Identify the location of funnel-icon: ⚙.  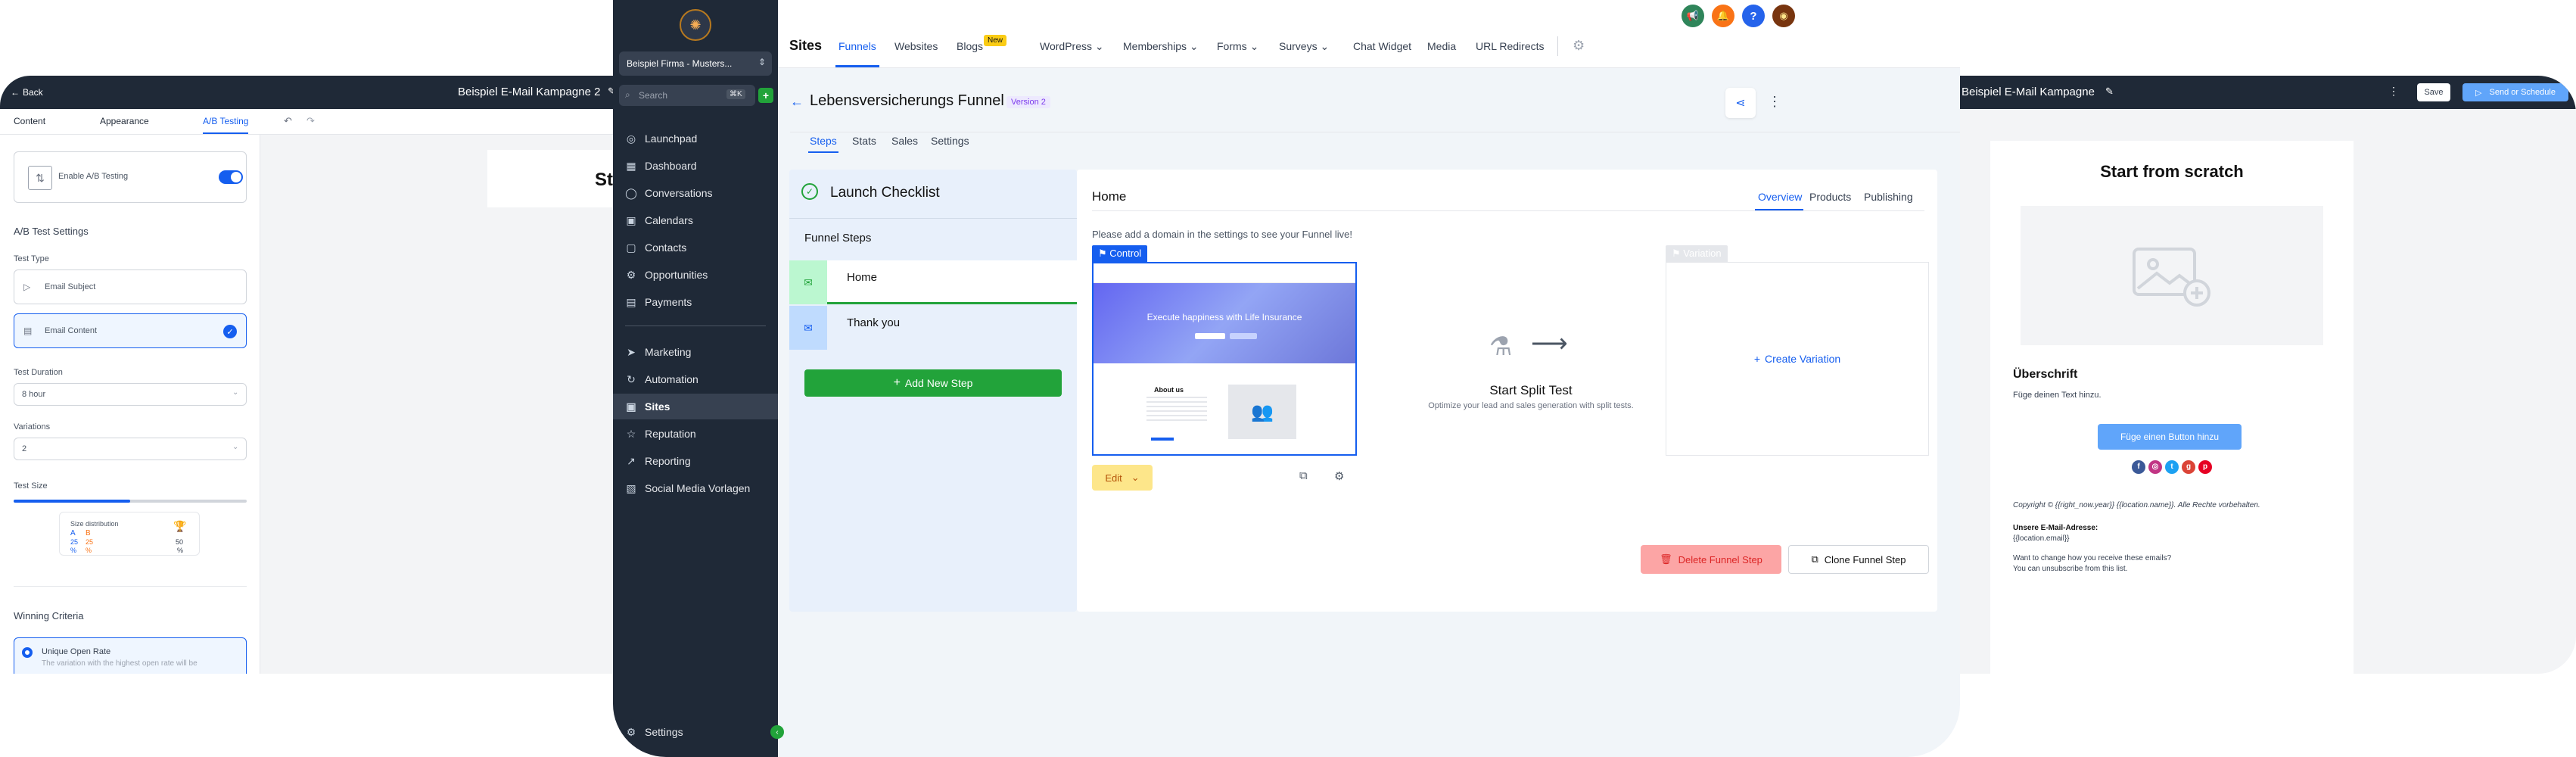
(631, 275).